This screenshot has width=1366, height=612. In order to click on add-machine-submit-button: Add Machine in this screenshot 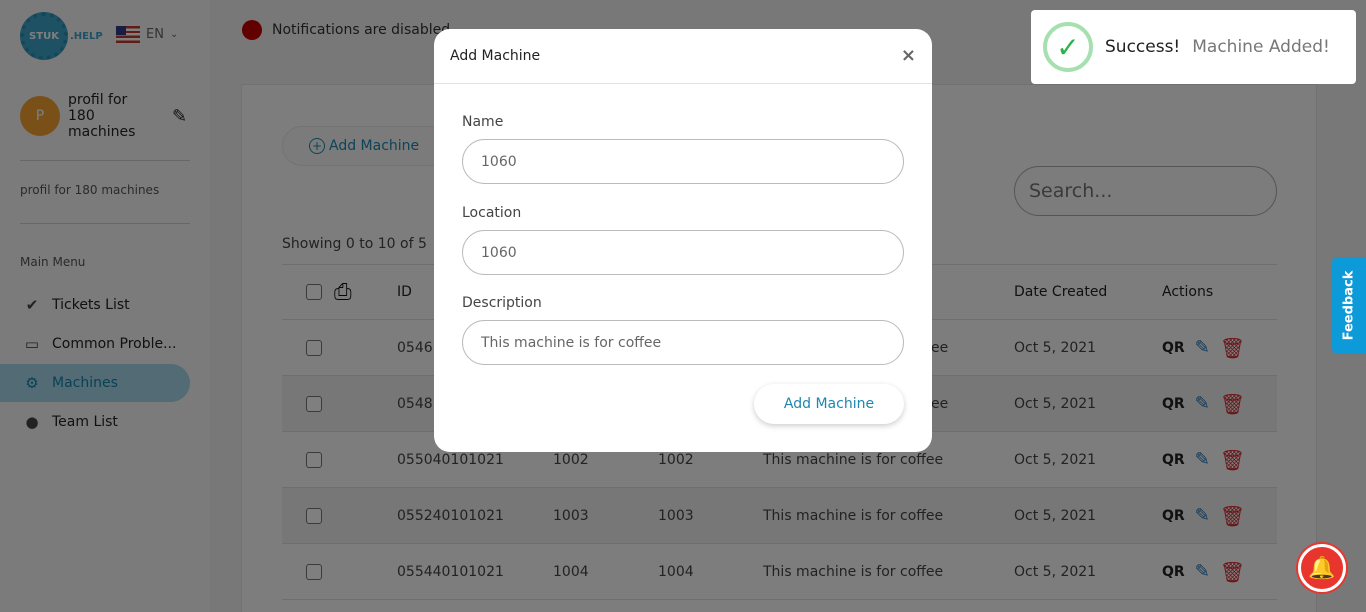, I will do `click(829, 404)`.